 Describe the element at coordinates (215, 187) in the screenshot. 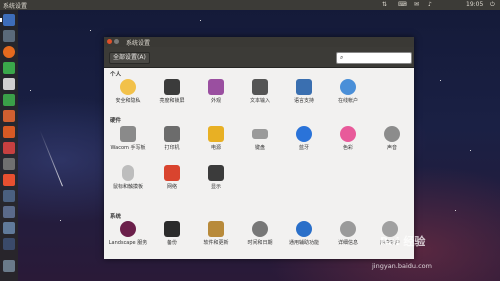

I see `item-label: 显示` at that location.